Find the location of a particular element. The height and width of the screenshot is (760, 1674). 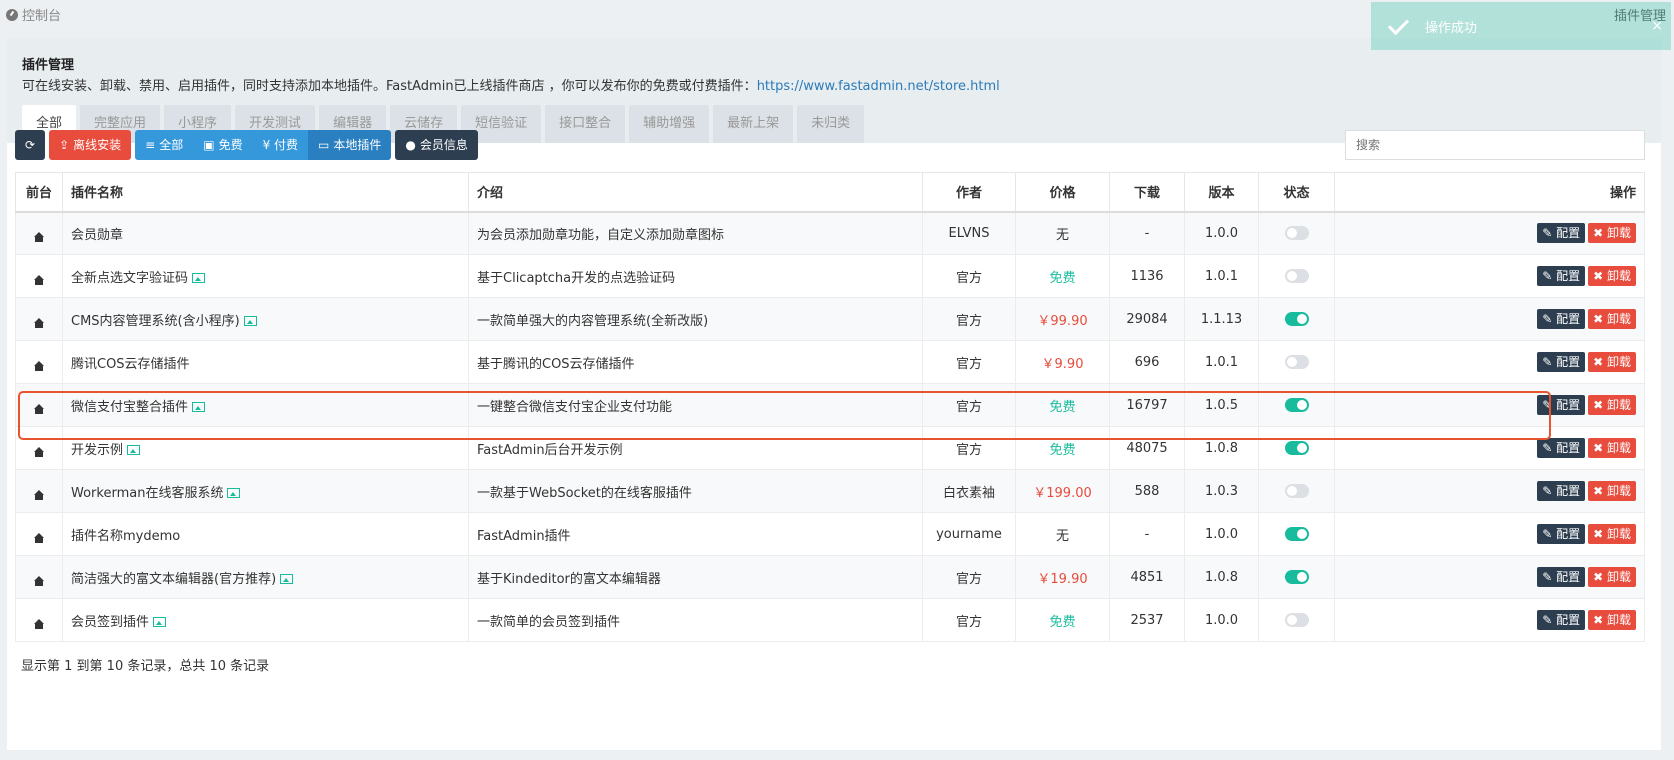

member-info-button: ● 会员信息 is located at coordinates (436, 145).